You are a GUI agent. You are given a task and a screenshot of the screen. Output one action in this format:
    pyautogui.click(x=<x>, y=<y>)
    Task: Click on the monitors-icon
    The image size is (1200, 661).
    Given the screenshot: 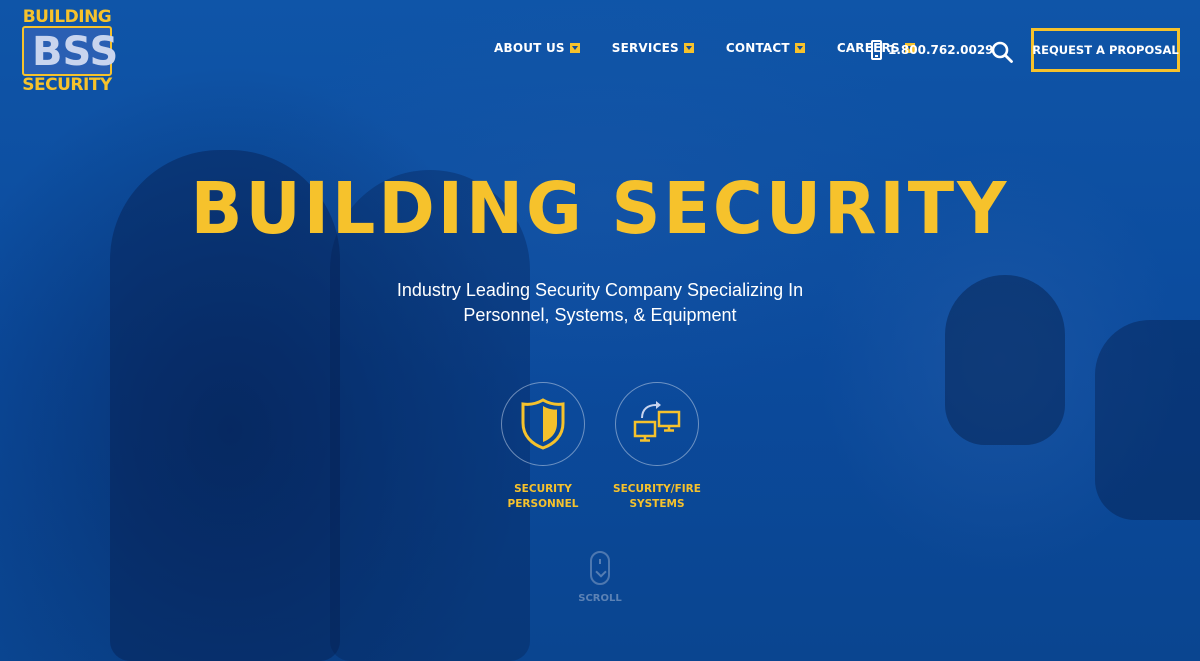 What is the action you would take?
    pyautogui.click(x=657, y=421)
    